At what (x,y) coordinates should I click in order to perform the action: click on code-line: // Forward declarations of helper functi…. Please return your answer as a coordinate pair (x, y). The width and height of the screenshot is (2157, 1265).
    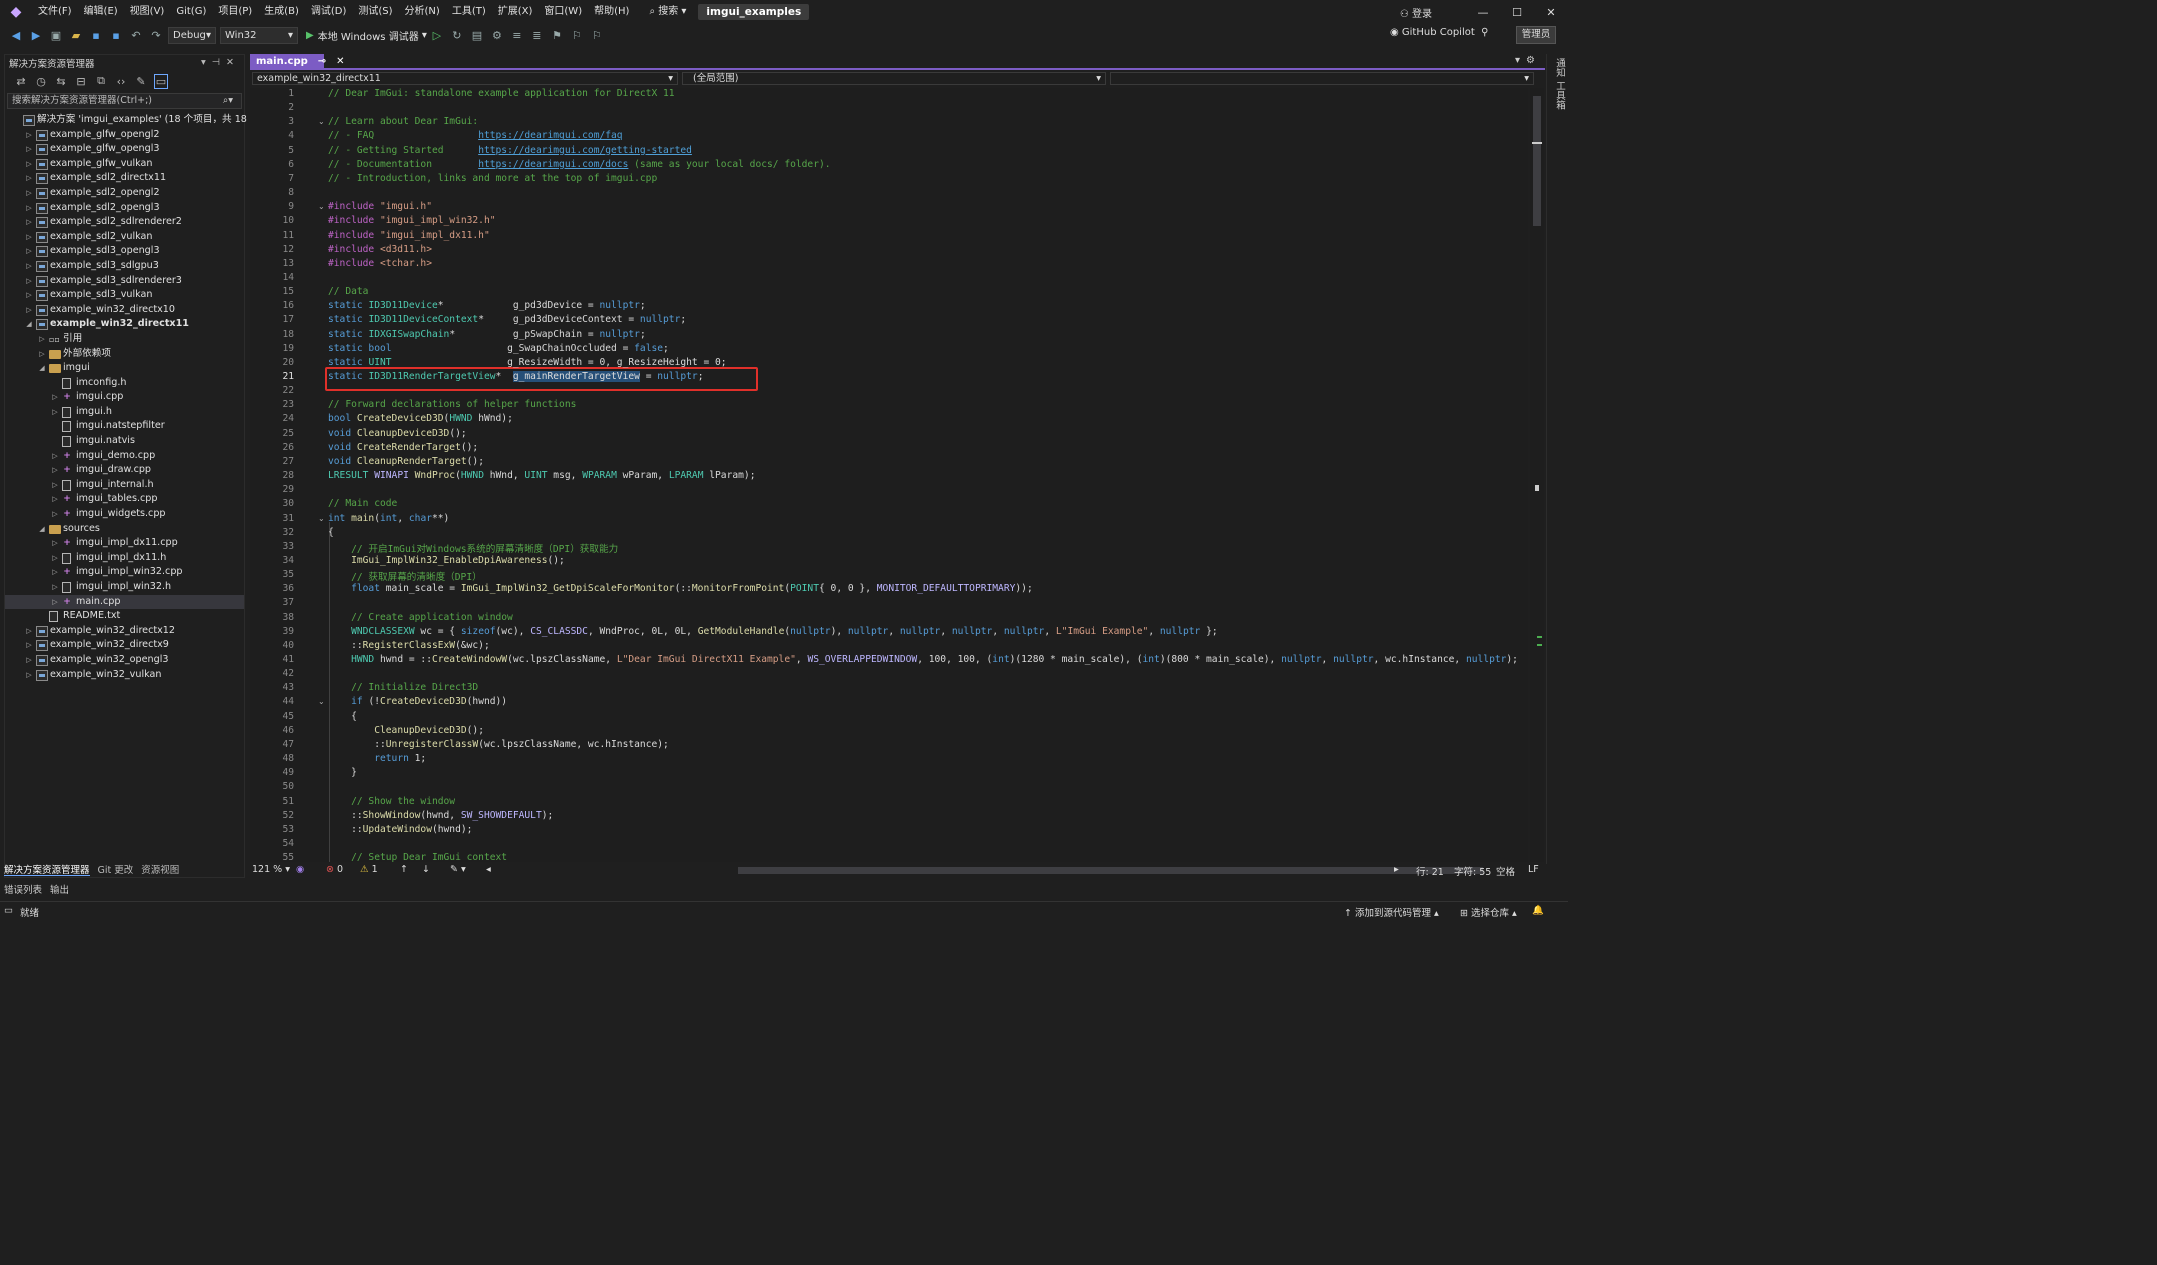
    Looking at the image, I should click on (452, 404).